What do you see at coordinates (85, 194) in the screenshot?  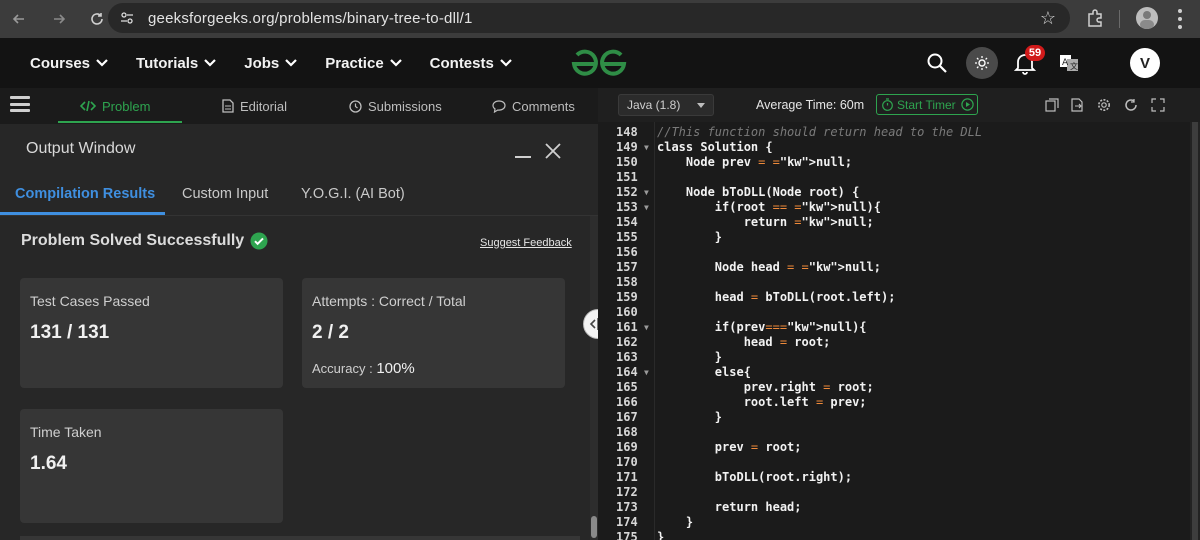 I see `tab-compilation-results: Compilation Results` at bounding box center [85, 194].